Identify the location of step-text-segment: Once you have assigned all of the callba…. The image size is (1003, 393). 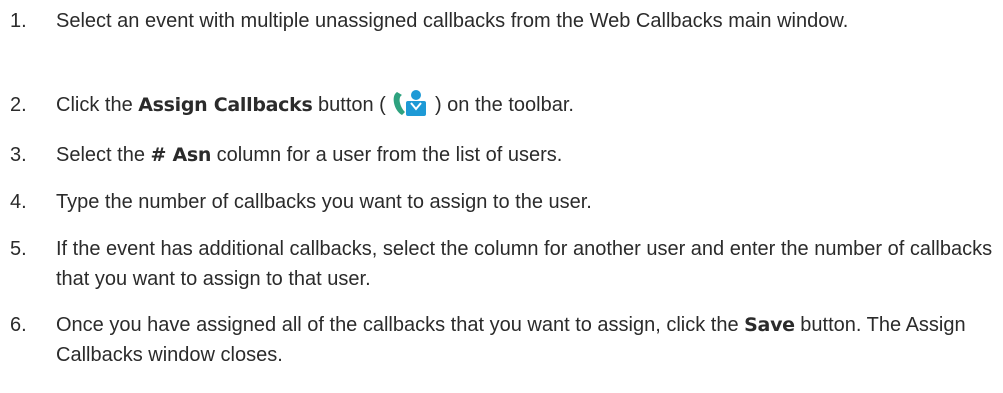
(400, 325).